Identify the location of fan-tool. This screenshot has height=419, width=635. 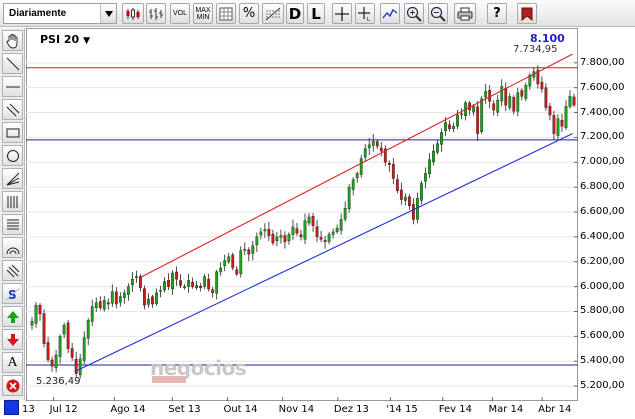
(12, 178).